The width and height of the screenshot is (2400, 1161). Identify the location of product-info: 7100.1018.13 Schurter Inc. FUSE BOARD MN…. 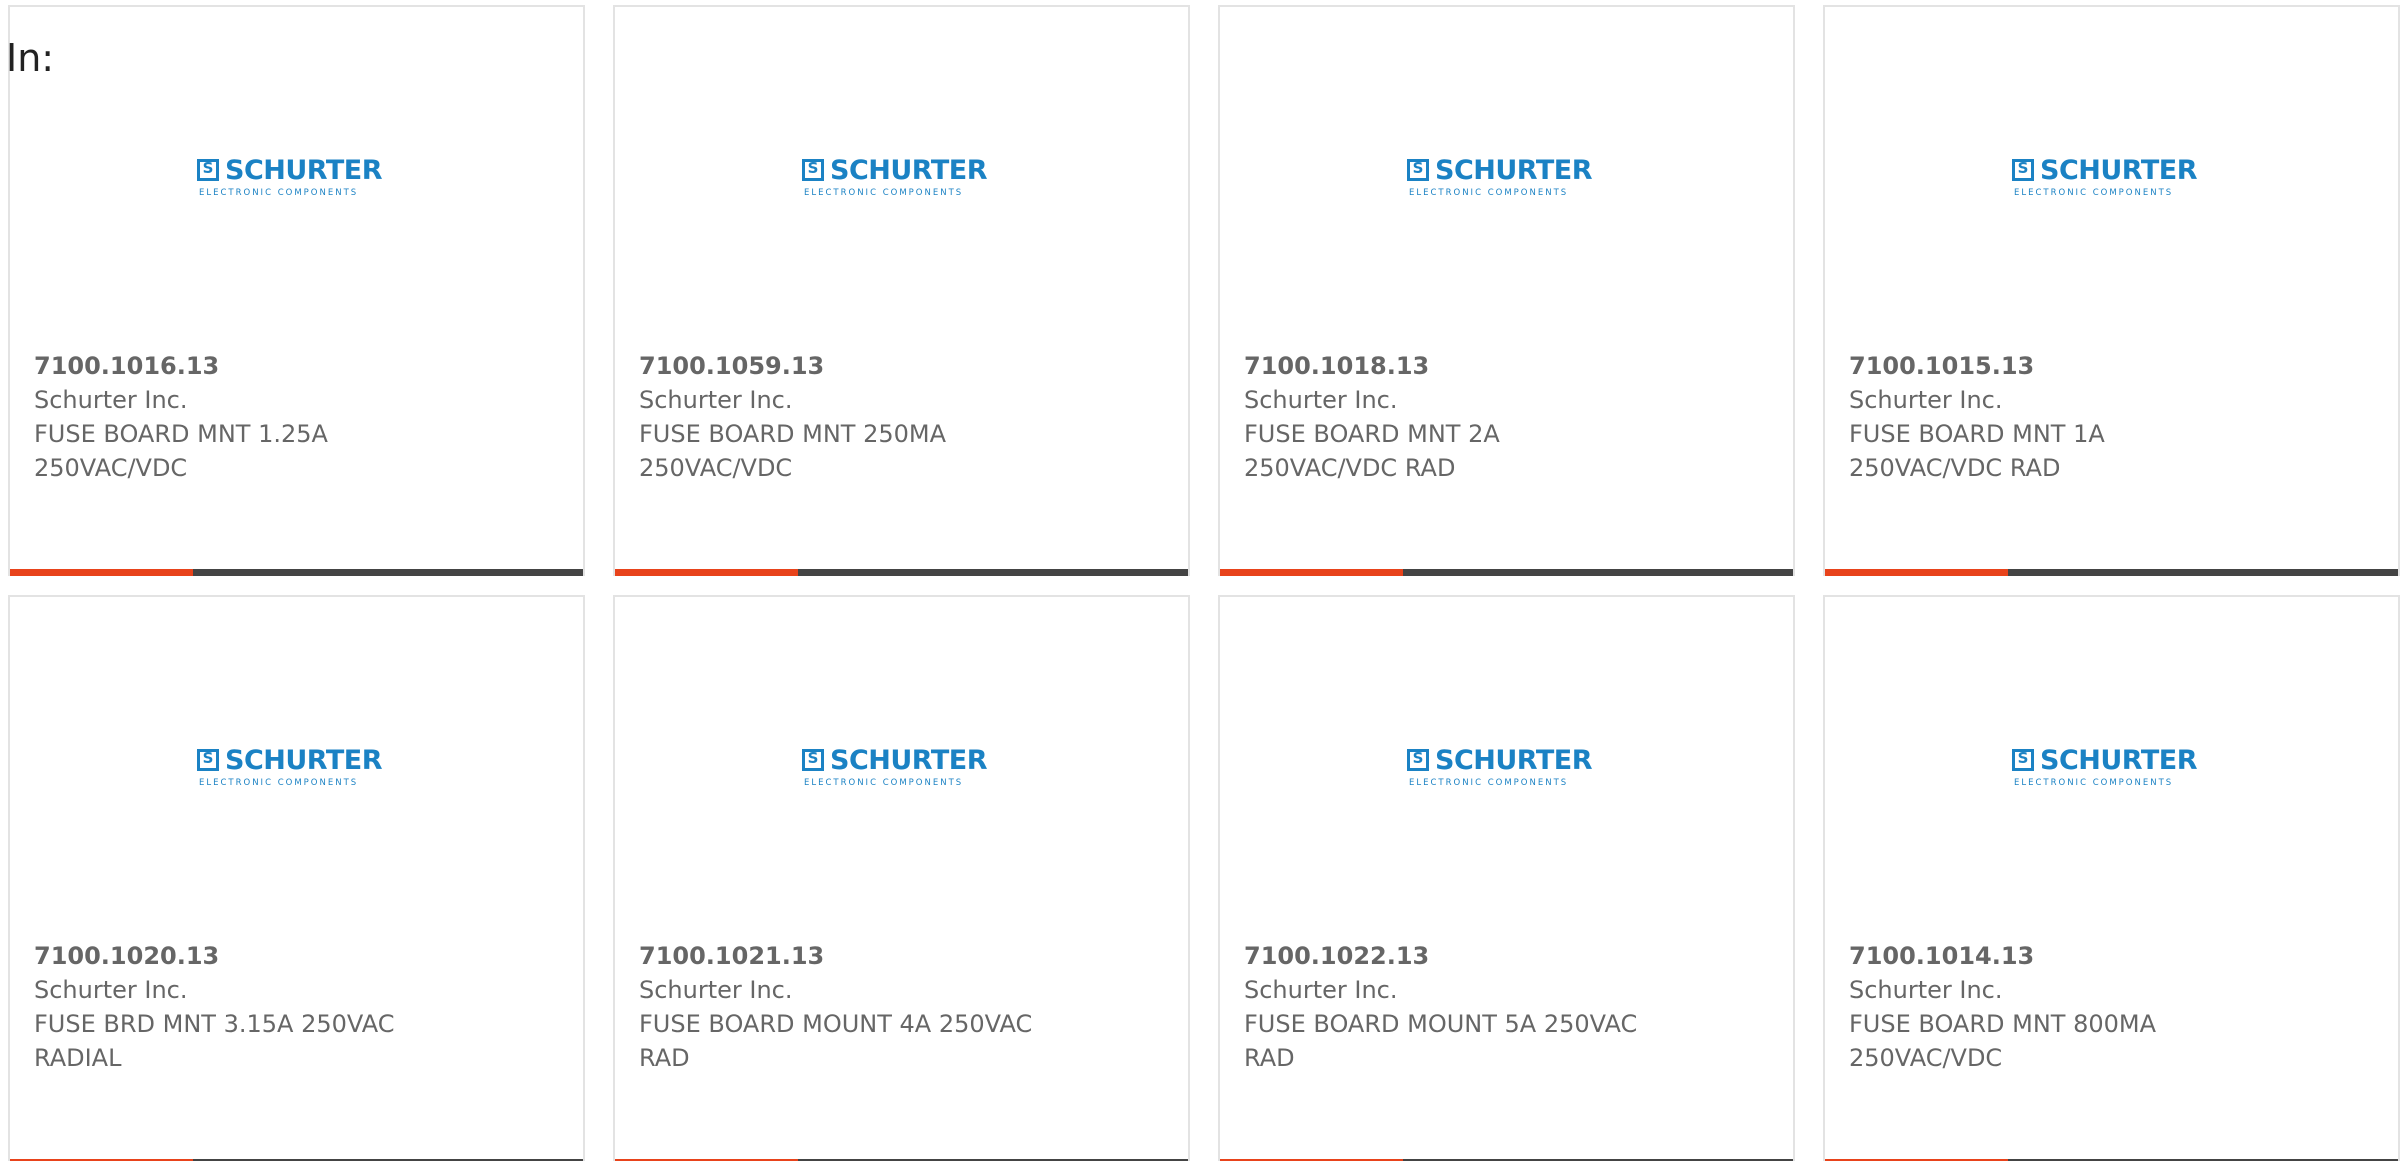
(1504, 417).